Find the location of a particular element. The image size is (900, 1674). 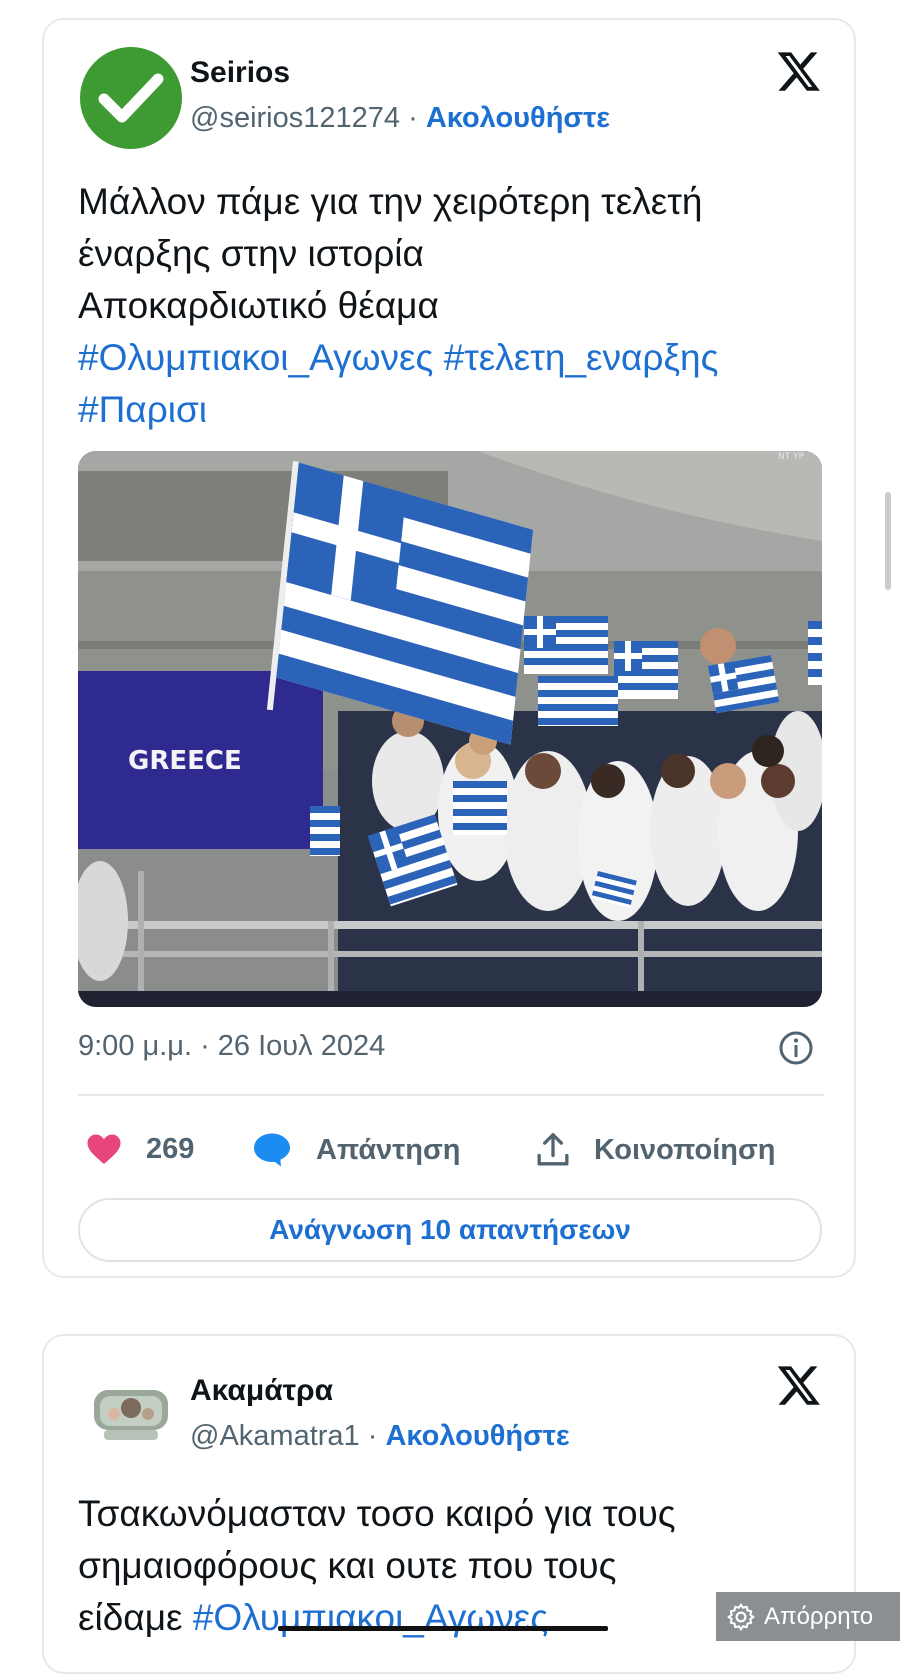

author-handle-line: @Akamatra1 · Ακολουθήστε is located at coordinates (380, 1436).